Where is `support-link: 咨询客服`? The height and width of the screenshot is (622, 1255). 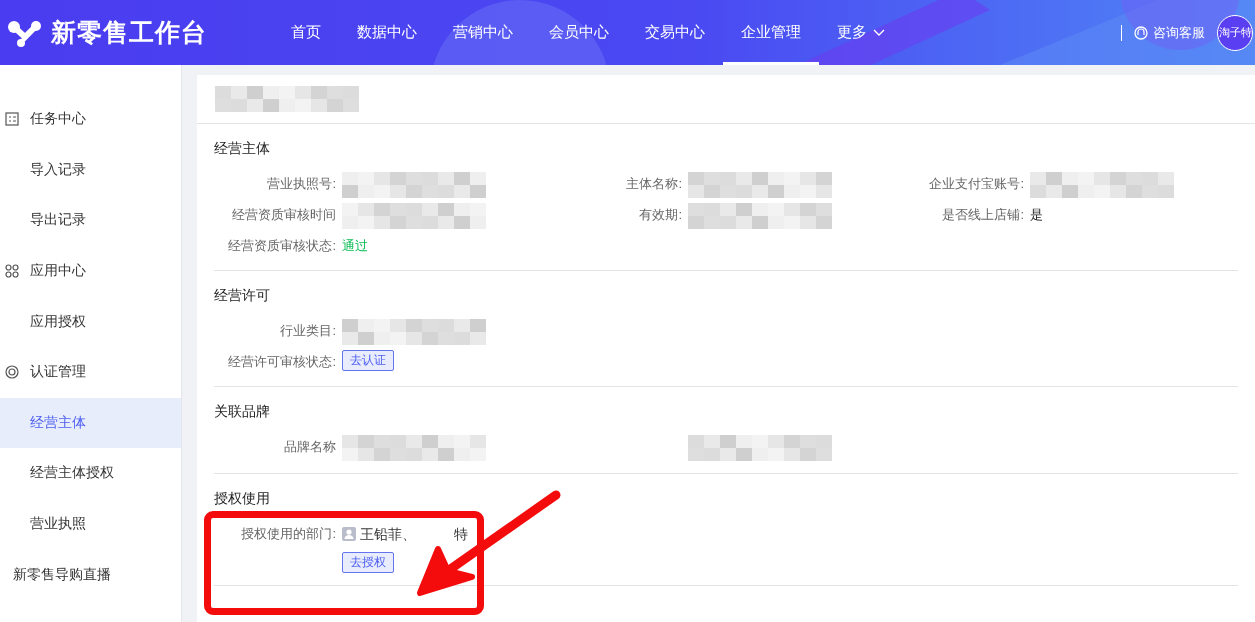
support-link: 咨询客服 is located at coordinates (1169, 32).